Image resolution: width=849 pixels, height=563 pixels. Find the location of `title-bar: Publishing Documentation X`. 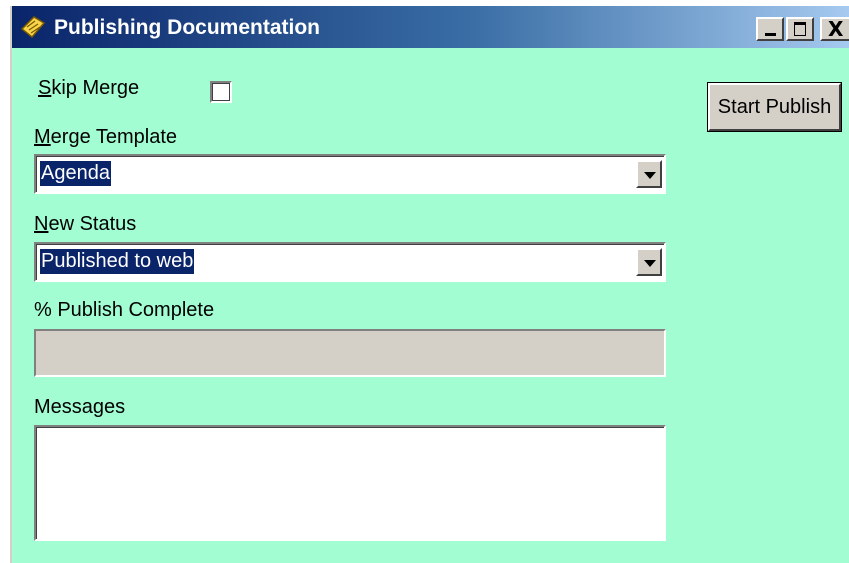

title-bar: Publishing Documentation X is located at coordinates (430, 27).